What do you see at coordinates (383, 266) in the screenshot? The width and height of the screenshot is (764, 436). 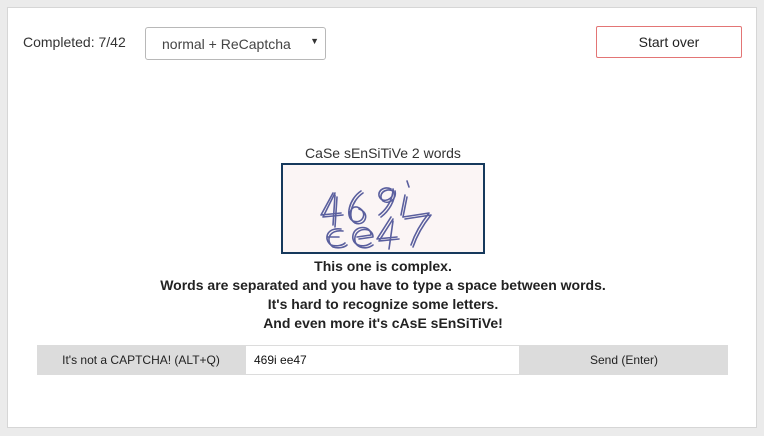 I see `instruction-line: This one is complex.` at bounding box center [383, 266].